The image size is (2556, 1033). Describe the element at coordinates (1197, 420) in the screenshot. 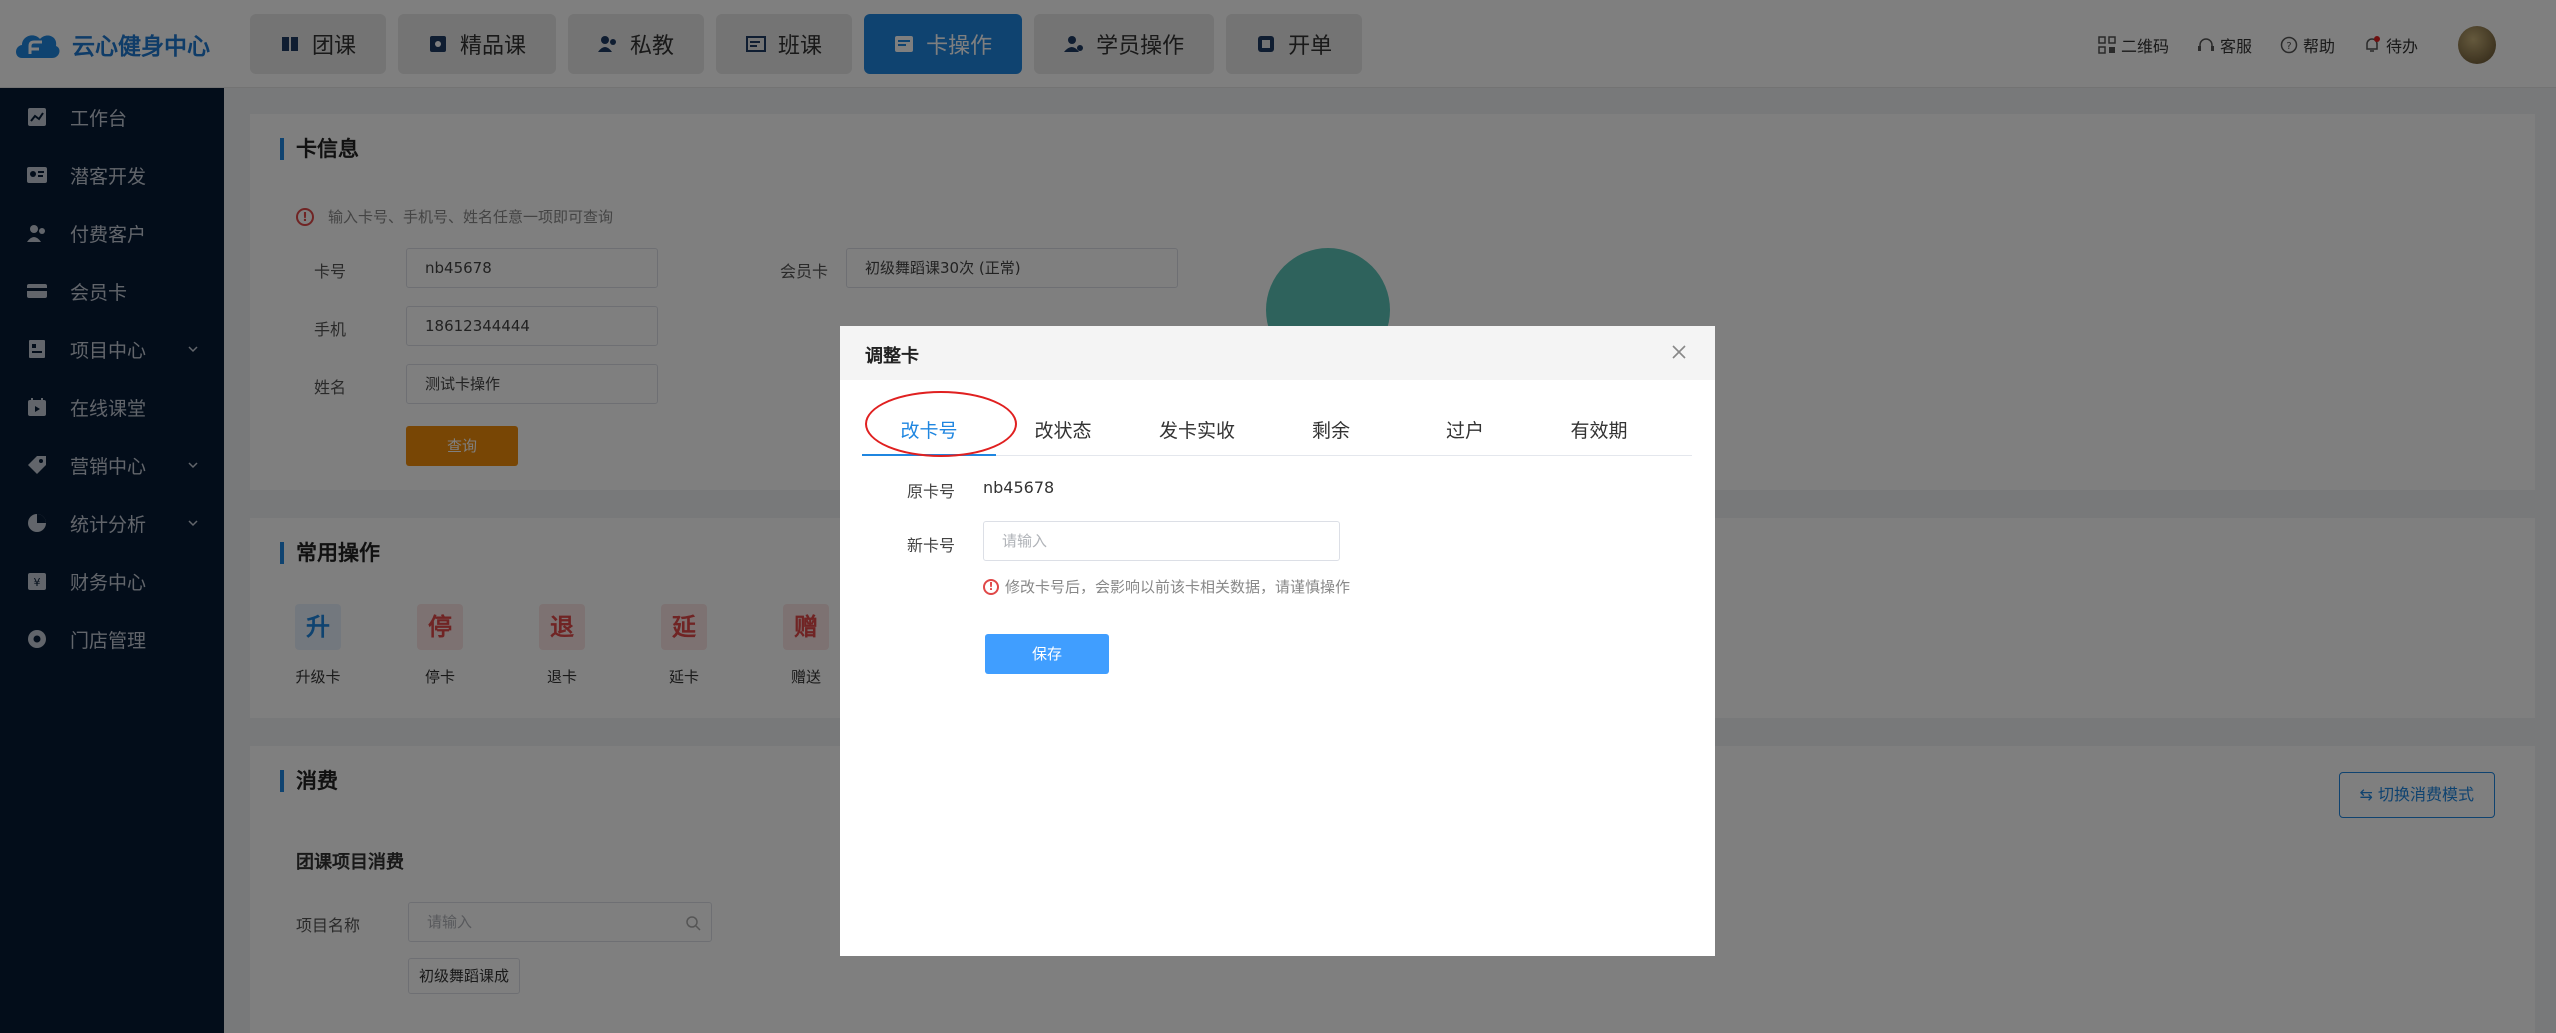

I see `tab-card-payment: 发卡实收` at that location.